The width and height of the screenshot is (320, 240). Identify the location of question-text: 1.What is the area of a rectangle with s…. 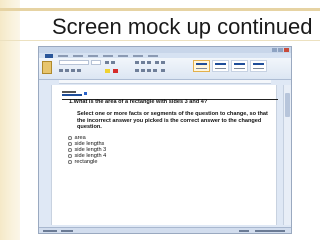
(138, 102).